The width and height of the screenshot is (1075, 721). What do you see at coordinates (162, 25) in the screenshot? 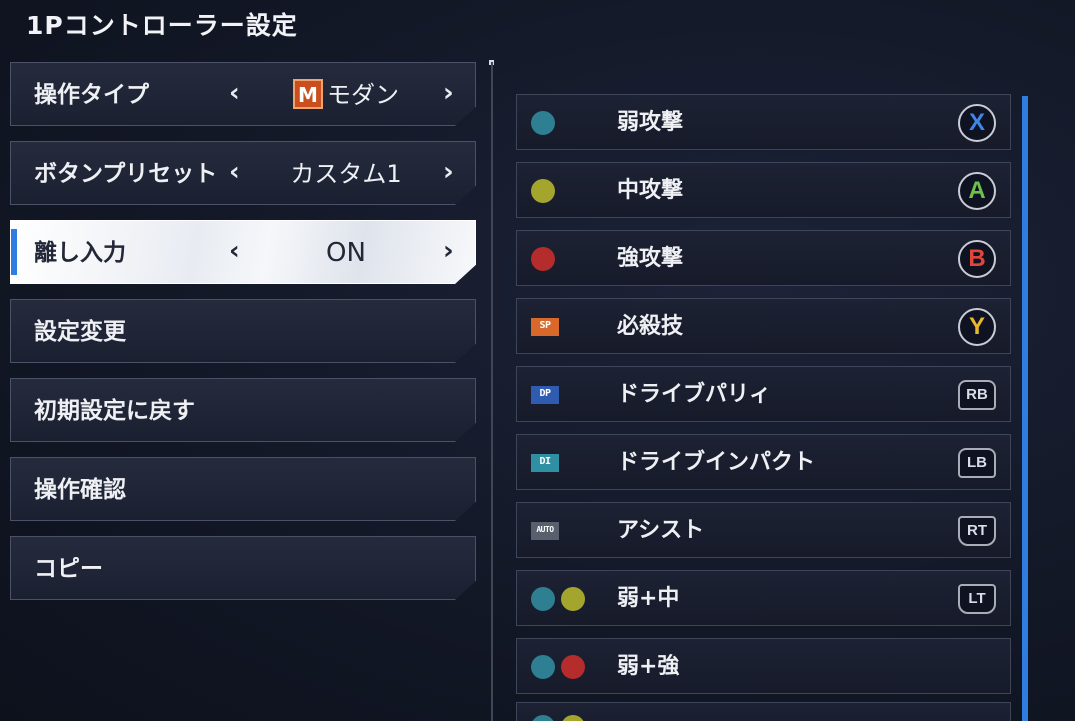
I see `page-title: 1Pコントローラー設定` at bounding box center [162, 25].